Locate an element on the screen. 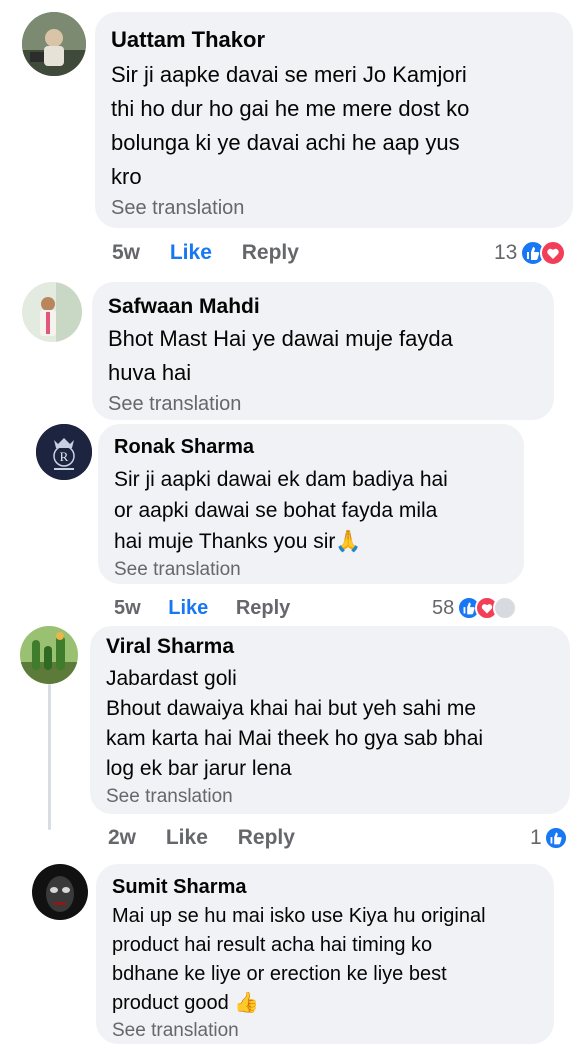 The width and height of the screenshot is (576, 1044). comment-text-line: huva hai is located at coordinates (150, 372).